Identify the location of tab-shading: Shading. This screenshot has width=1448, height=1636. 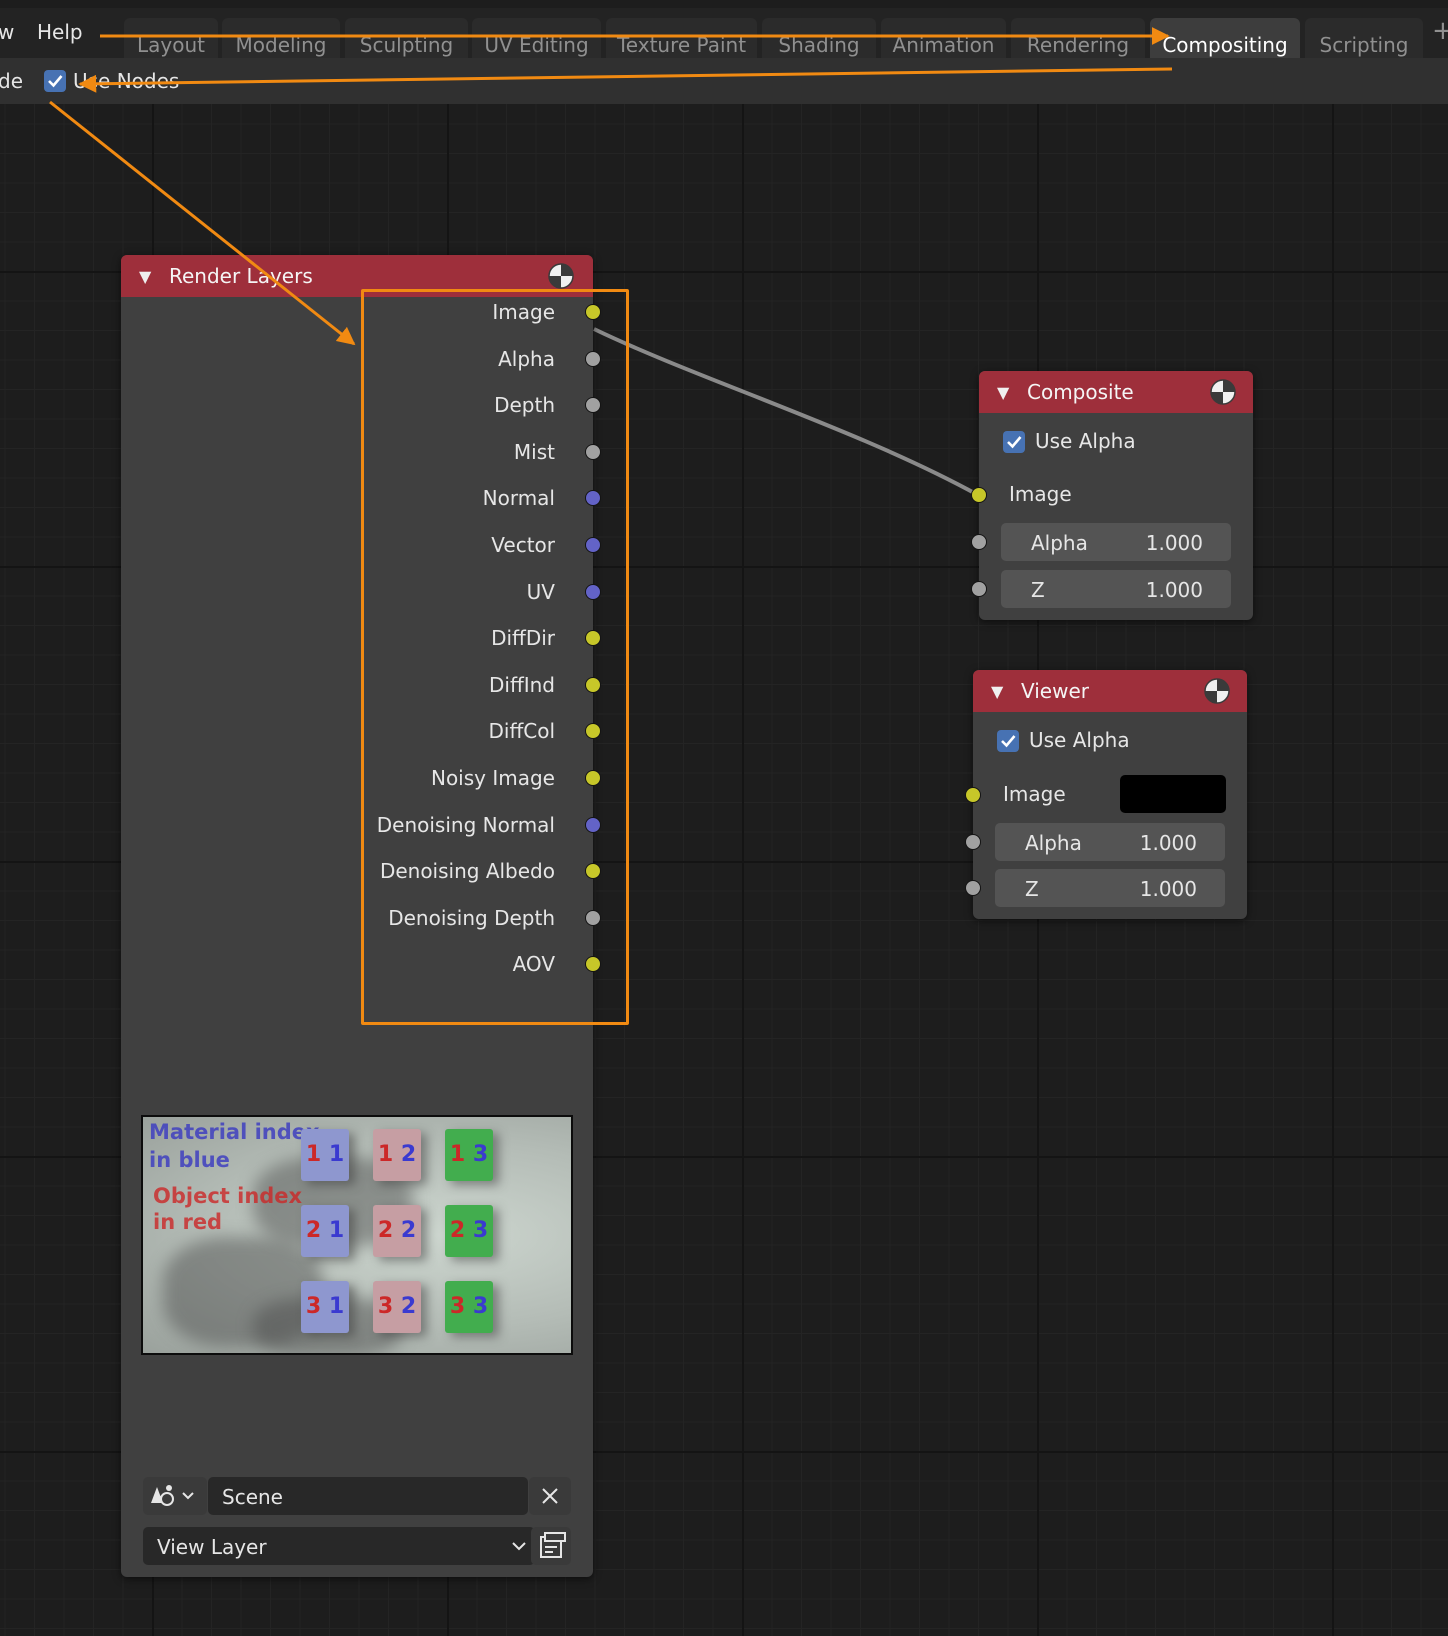
(819, 38).